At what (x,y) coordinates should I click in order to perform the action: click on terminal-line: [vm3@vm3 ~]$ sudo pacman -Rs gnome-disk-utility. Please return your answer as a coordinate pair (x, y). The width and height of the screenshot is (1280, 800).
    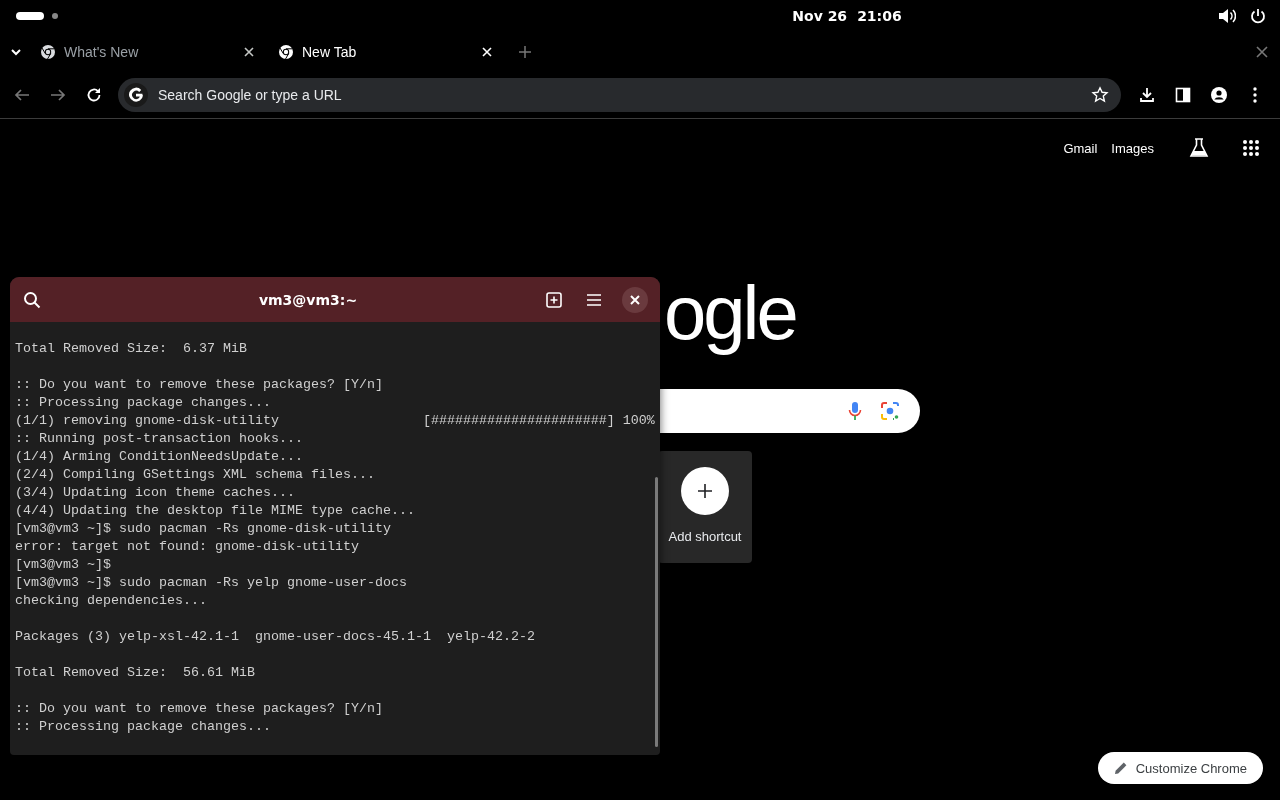
    Looking at the image, I should click on (203, 529).